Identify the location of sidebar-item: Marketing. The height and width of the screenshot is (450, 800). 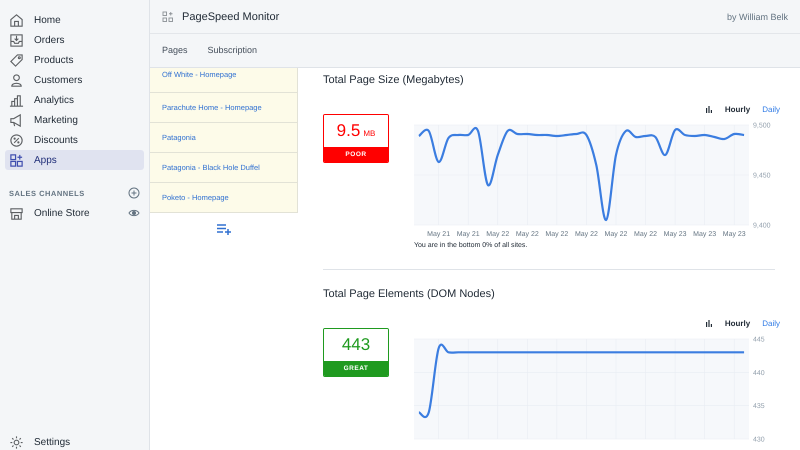
(74, 120).